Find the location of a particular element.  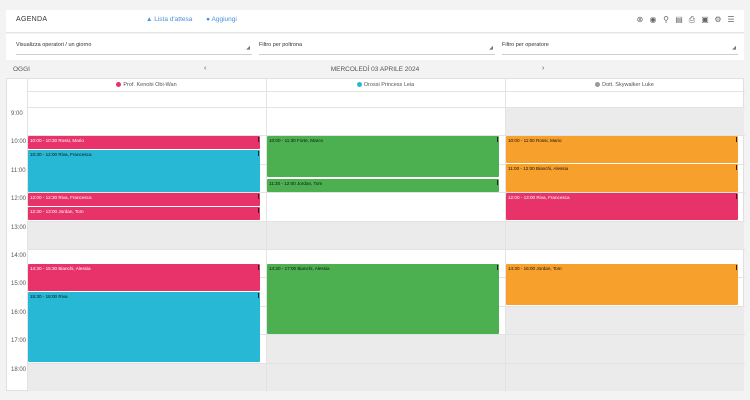

time-label: 13:00 is located at coordinates (19, 227).